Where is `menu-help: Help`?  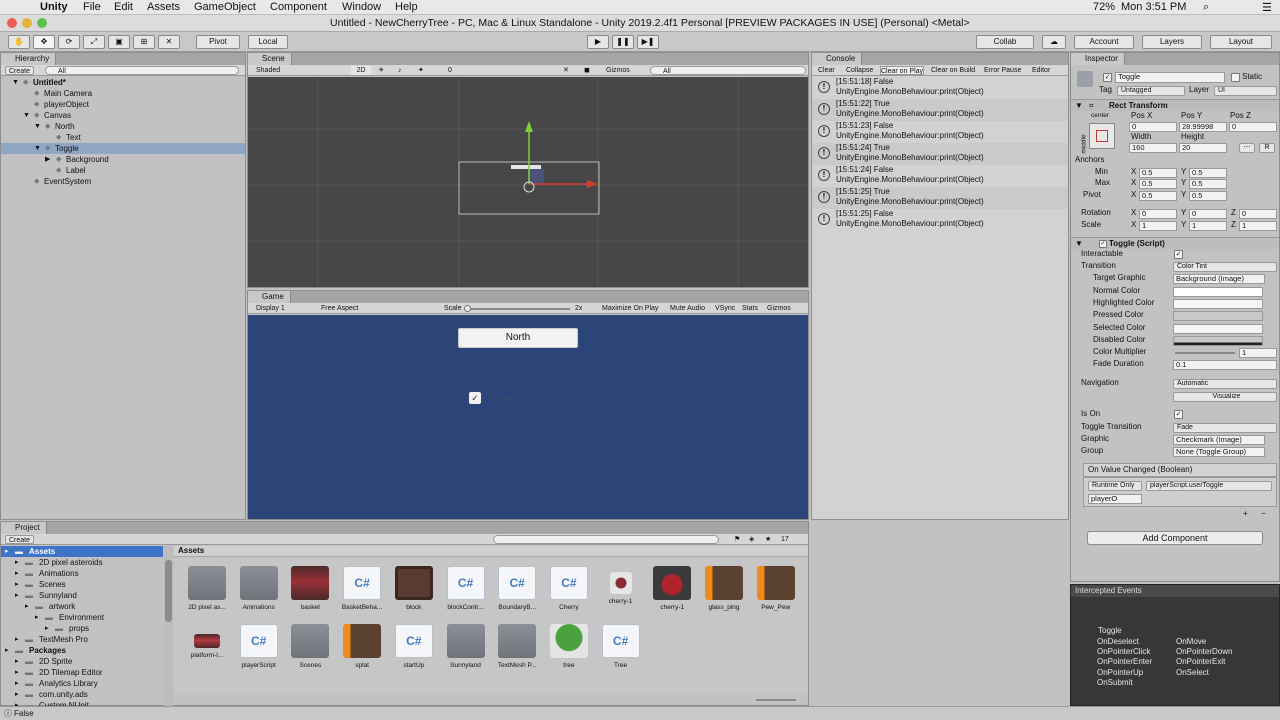 menu-help: Help is located at coordinates (406, 7).